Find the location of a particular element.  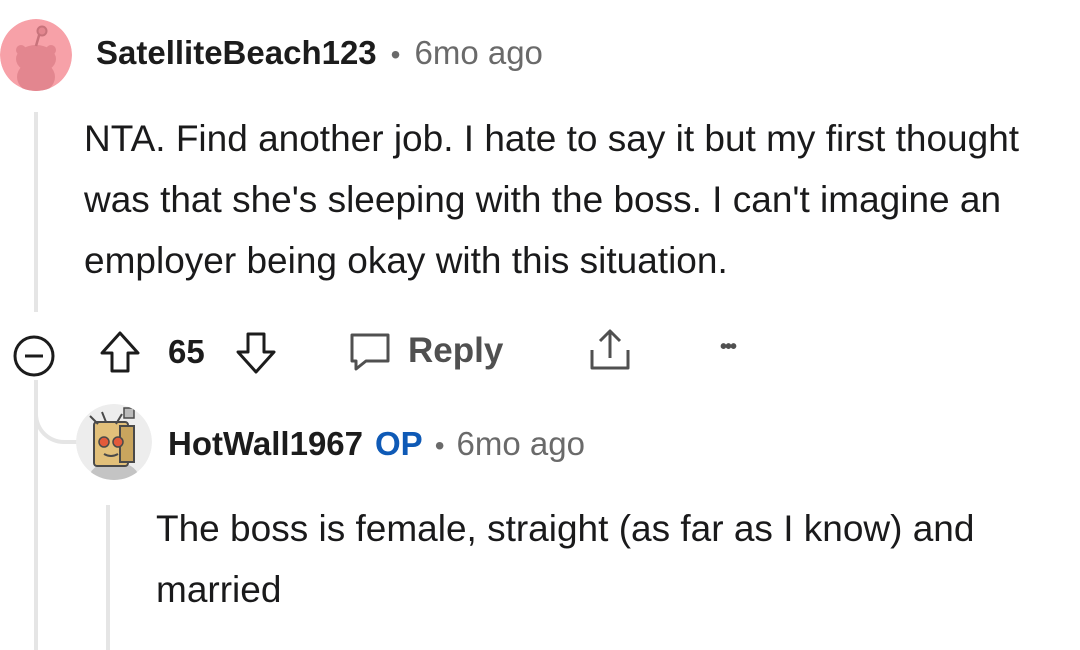

share-icon is located at coordinates (610, 349).